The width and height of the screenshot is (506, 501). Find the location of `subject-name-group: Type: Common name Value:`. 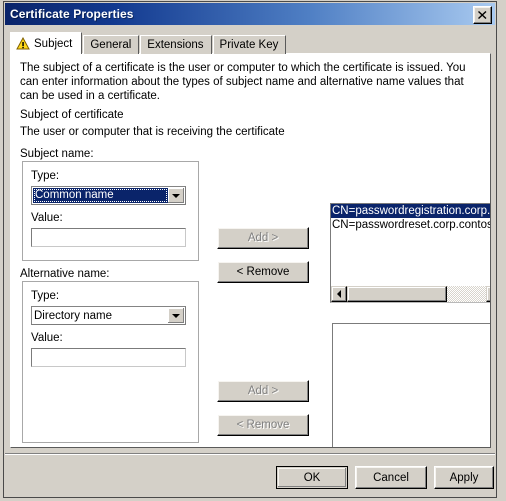

subject-name-group: Type: Common name Value: is located at coordinates (110, 211).